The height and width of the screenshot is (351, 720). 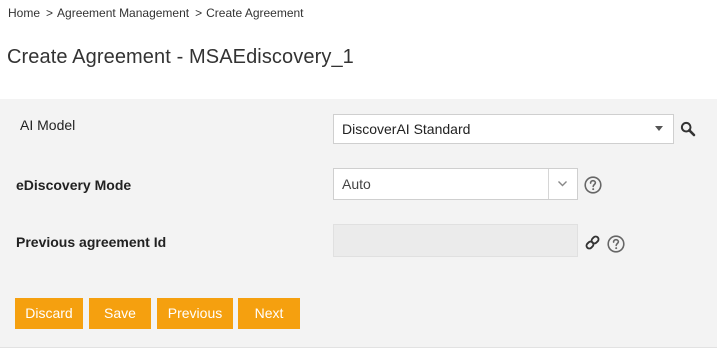 What do you see at coordinates (659, 128) in the screenshot?
I see `dropdown-arrow-icon` at bounding box center [659, 128].